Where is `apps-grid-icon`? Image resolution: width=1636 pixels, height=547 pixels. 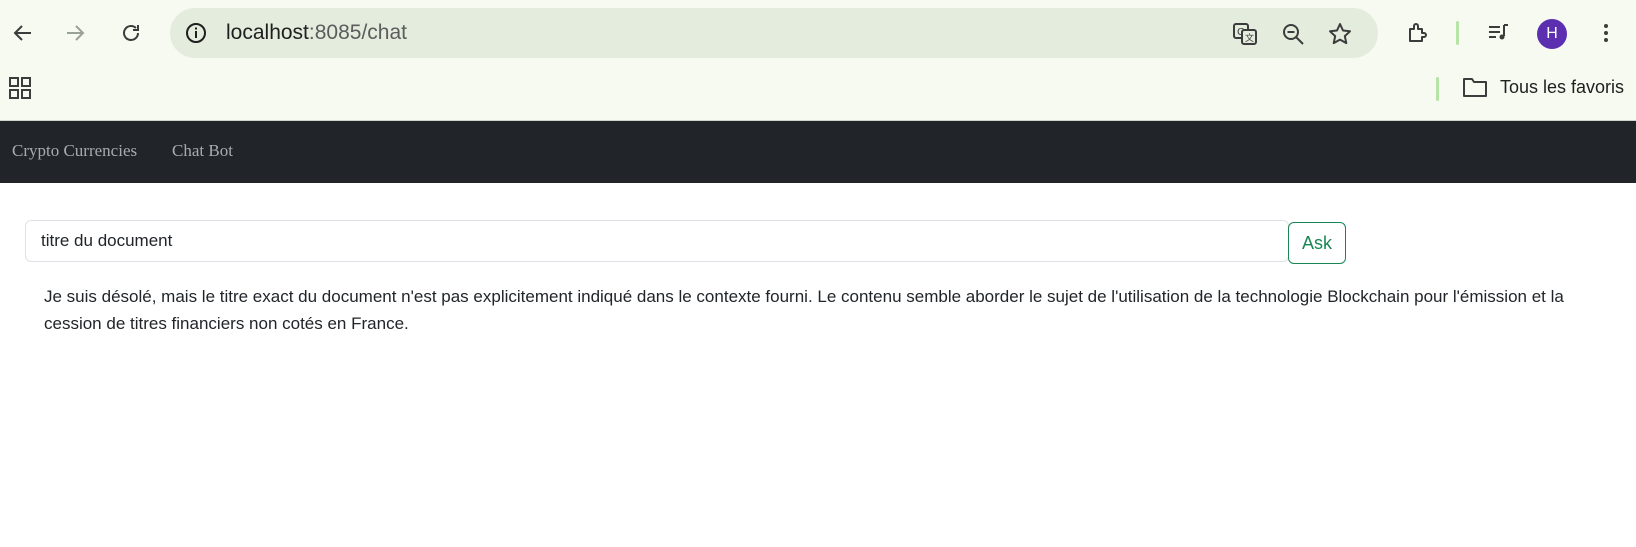
apps-grid-icon is located at coordinates (20, 88).